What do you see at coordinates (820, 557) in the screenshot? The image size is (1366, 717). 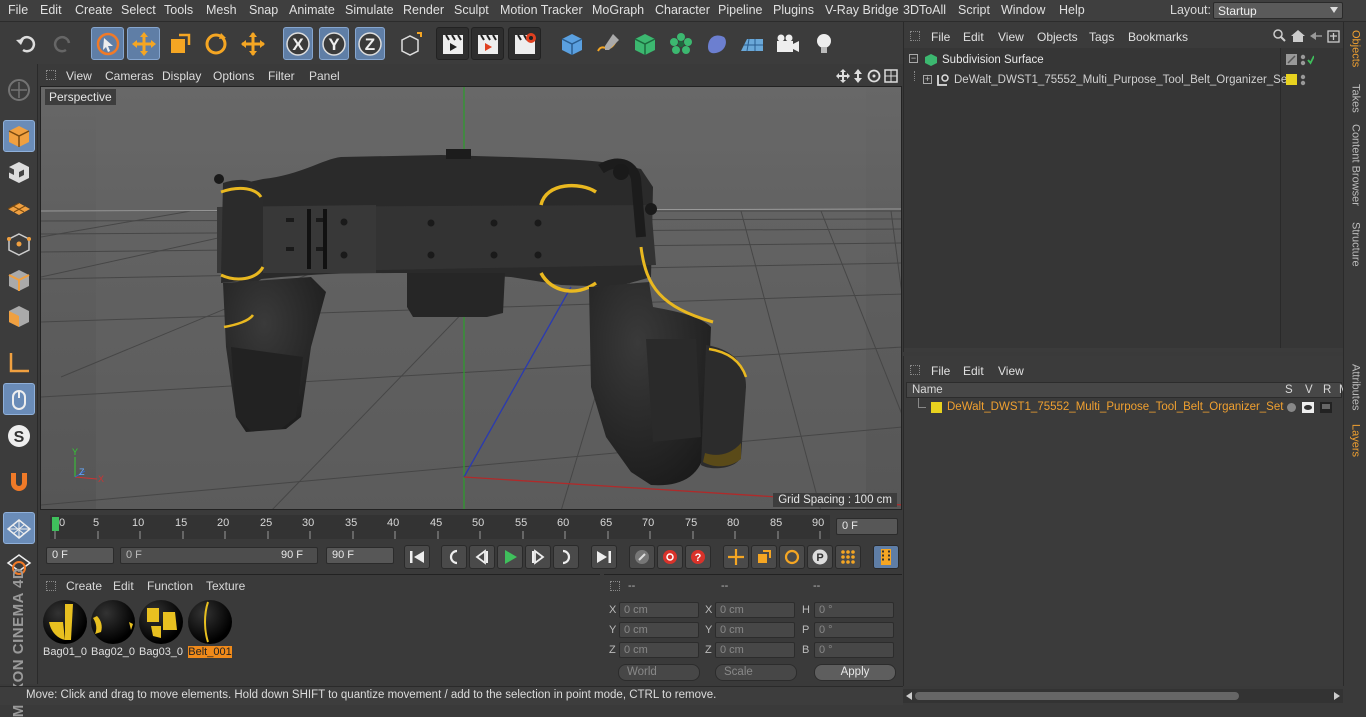 I see `key-parameter-button: P` at bounding box center [820, 557].